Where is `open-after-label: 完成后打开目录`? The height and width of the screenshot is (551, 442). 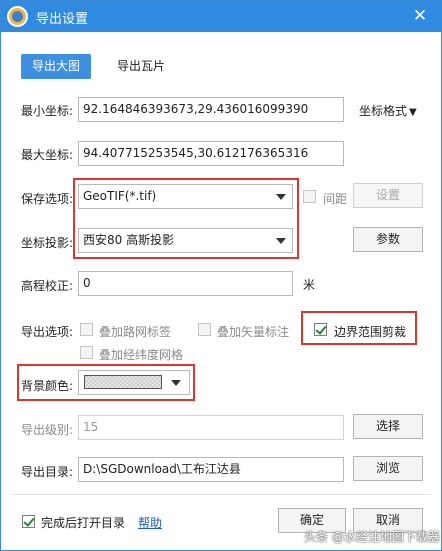
open-after-label: 完成后打开目录 is located at coordinates (83, 523).